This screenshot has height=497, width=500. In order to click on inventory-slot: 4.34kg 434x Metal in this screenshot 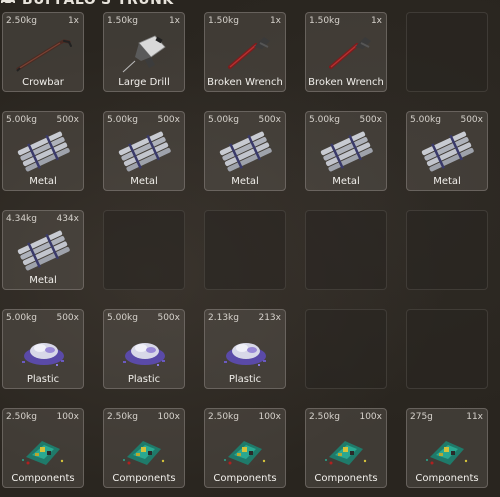, I will do `click(43, 250)`.